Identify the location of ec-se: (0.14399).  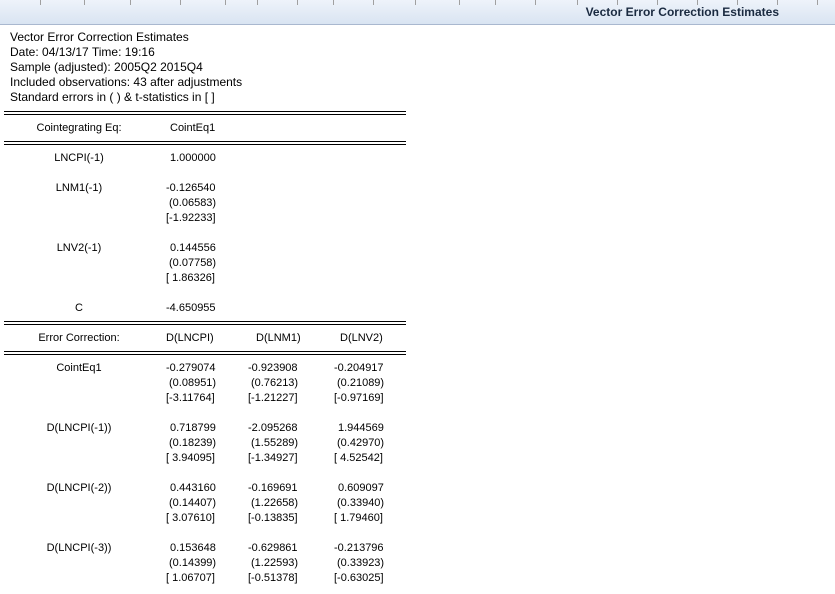
(193, 563).